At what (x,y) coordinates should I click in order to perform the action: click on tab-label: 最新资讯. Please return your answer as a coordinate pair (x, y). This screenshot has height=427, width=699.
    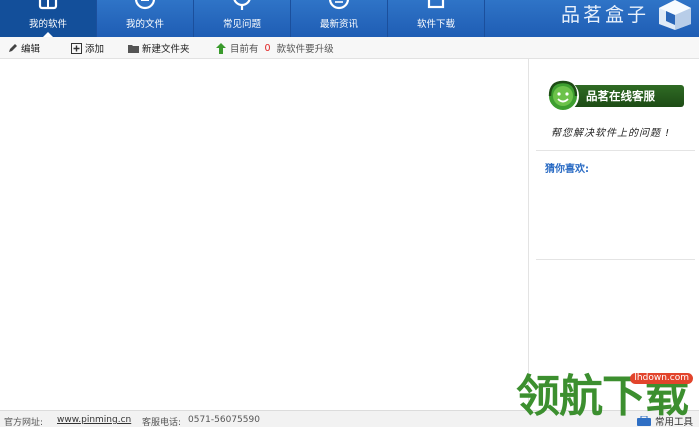
    Looking at the image, I should click on (338, 24).